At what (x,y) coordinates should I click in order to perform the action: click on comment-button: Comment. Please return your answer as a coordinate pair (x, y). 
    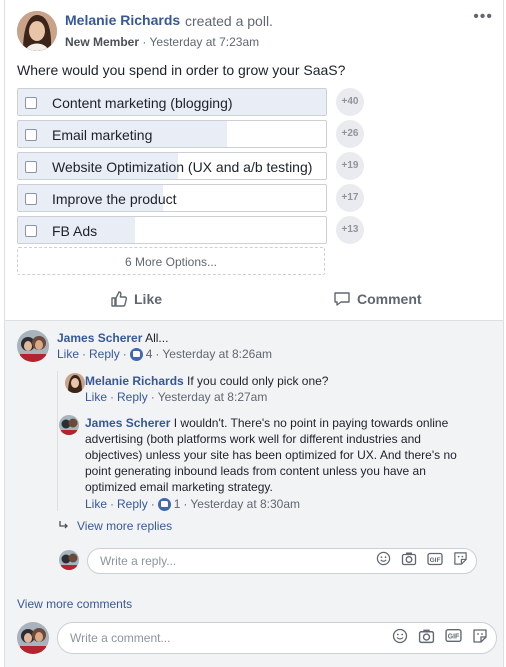
    Looking at the image, I should click on (377, 299).